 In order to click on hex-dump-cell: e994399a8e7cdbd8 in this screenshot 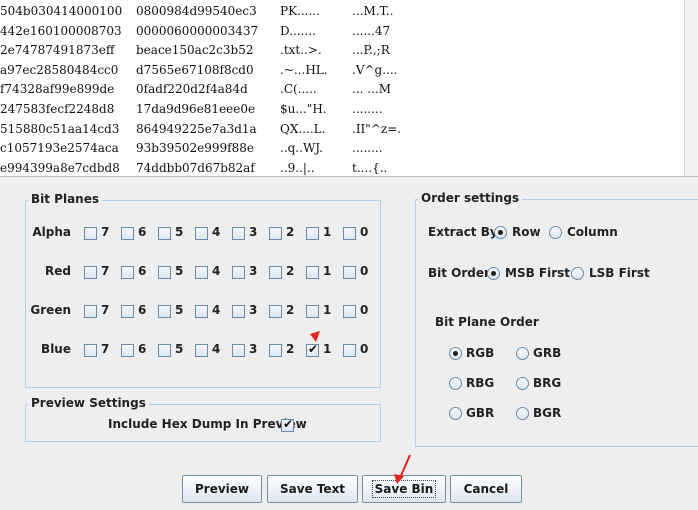, I will do `click(60, 167)`.